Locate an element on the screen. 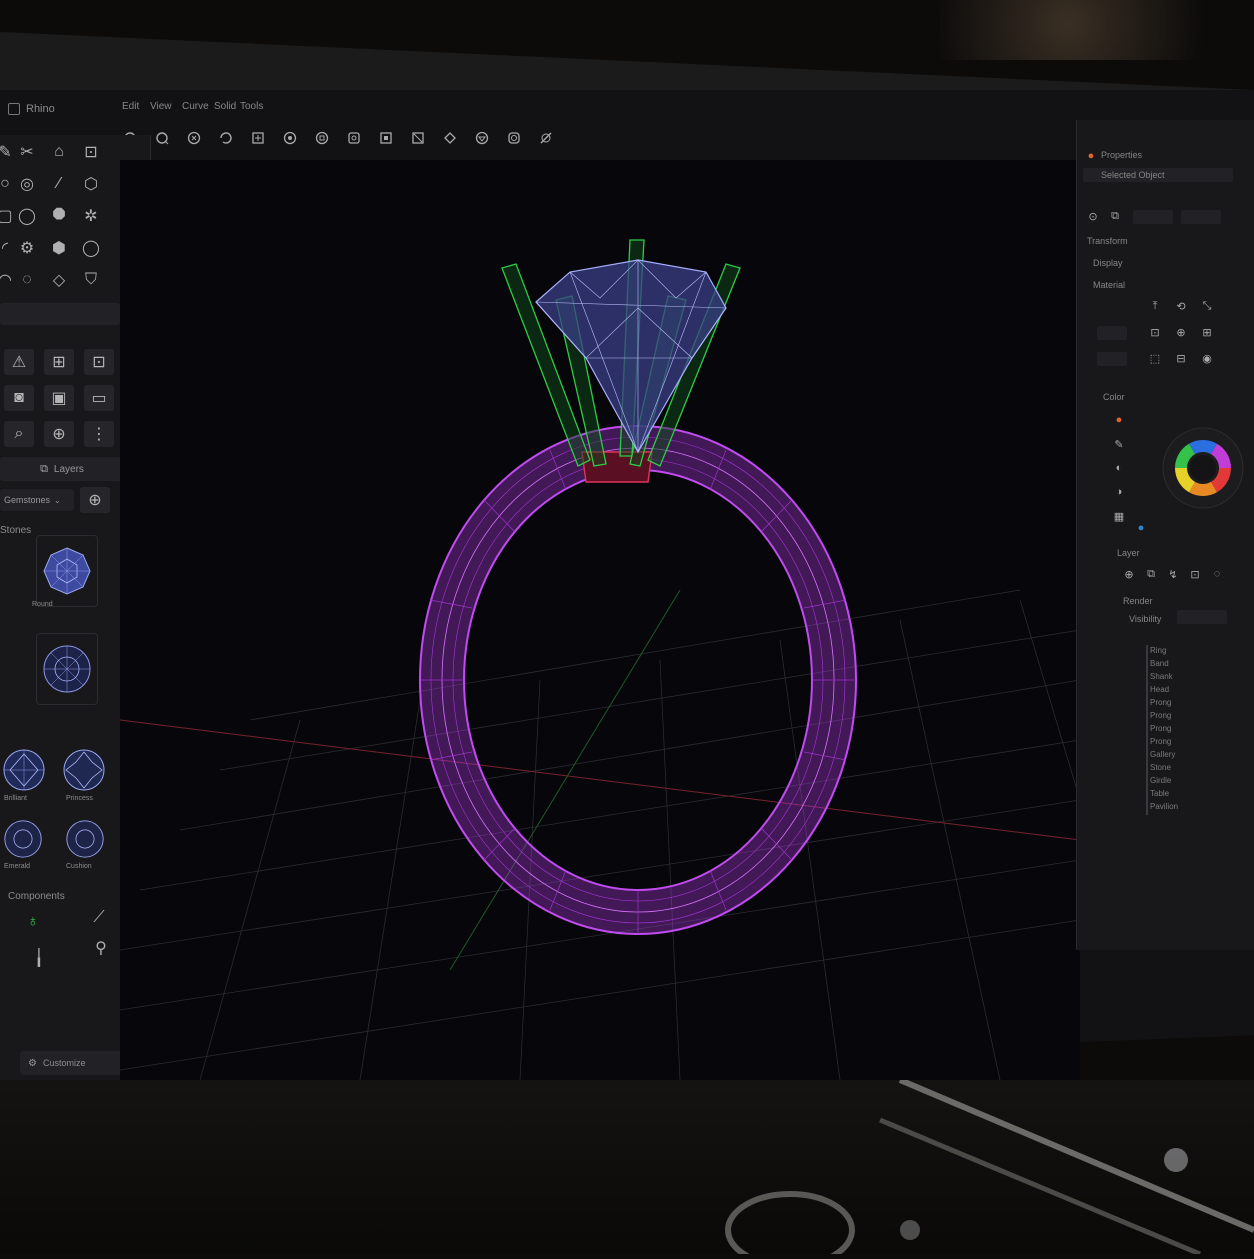 The width and height of the screenshot is (1254, 1259). tweezers-icon: ⟋ is located at coordinates (99, 918).